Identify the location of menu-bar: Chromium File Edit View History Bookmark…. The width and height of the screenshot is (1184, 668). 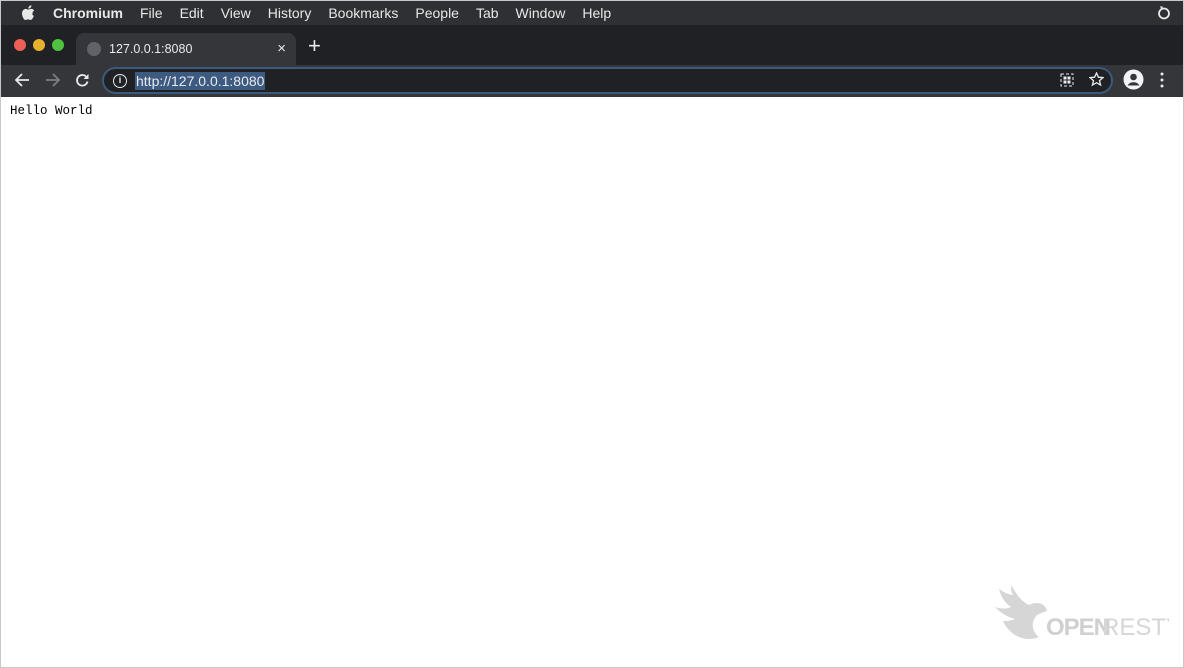
(592, 13).